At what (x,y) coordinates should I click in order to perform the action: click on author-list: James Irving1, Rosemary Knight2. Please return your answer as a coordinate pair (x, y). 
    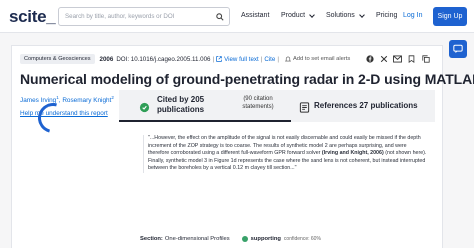
    Looking at the image, I should click on (67, 100).